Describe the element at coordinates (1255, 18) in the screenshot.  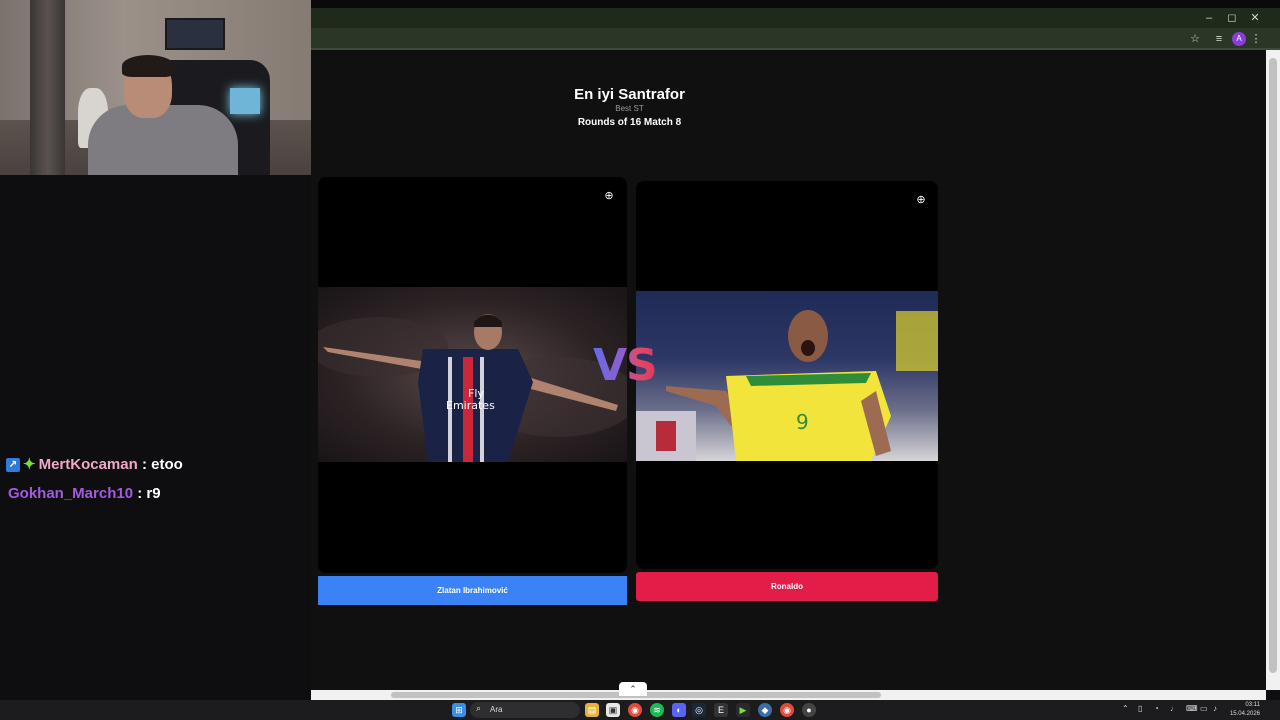
I see `close-button: ✕` at that location.